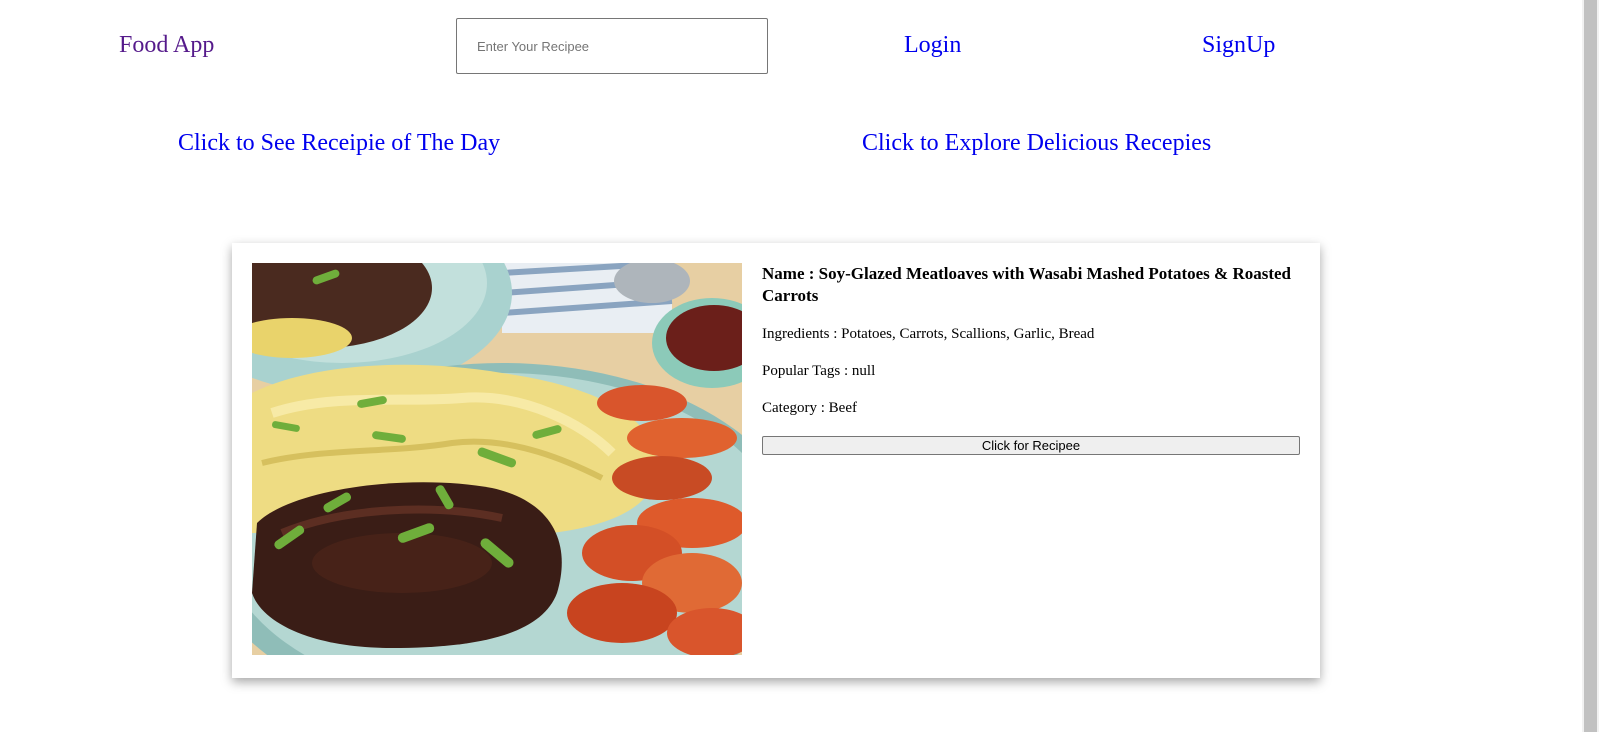 This screenshot has height=732, width=1599. What do you see at coordinates (1238, 45) in the screenshot?
I see `signup-link: SignUp` at bounding box center [1238, 45].